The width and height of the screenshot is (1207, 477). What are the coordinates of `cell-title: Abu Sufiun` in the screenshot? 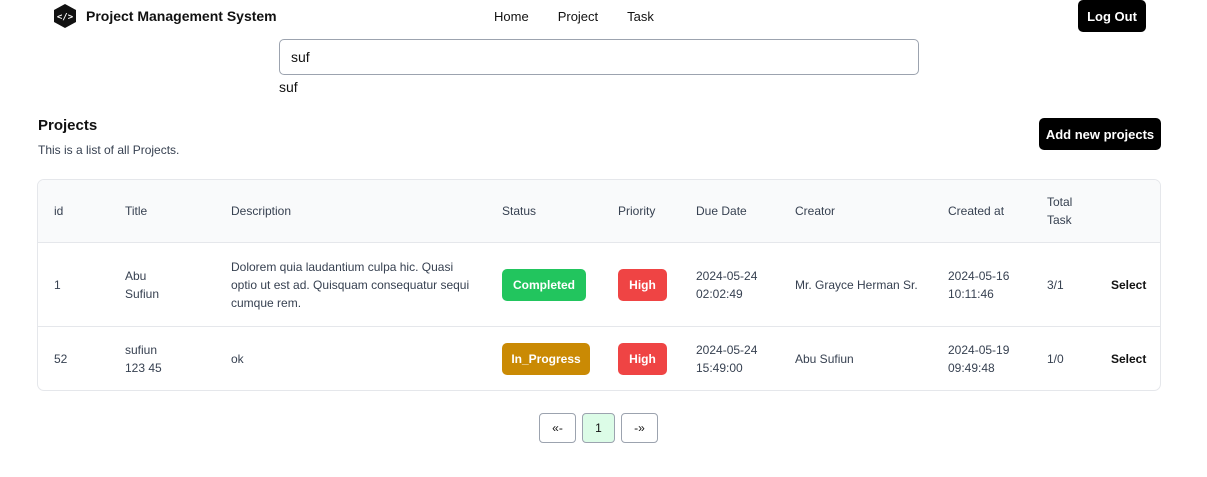 It's located at (142, 284).